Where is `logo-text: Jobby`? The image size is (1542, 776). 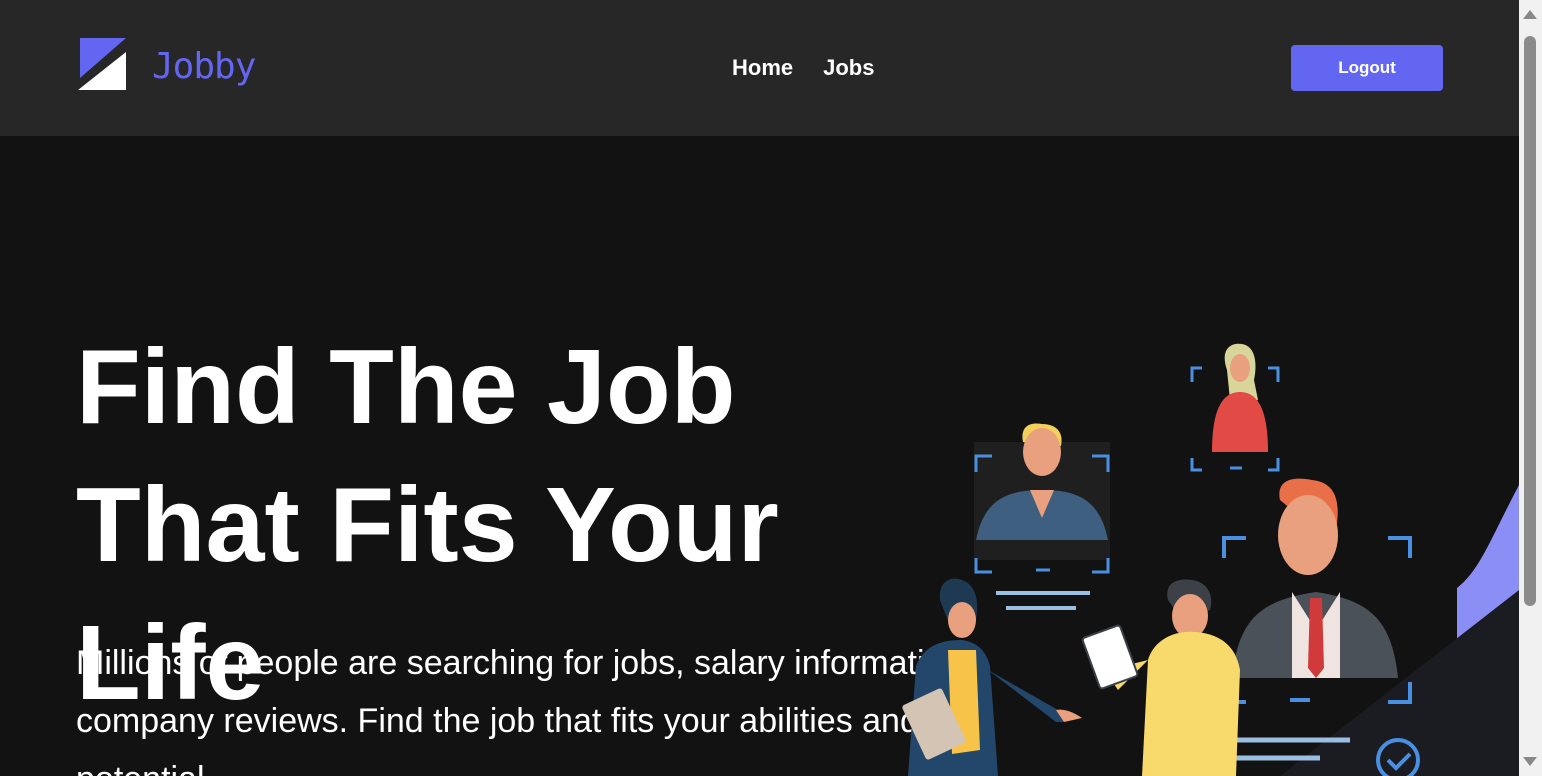
logo-text: Jobby is located at coordinates (204, 66).